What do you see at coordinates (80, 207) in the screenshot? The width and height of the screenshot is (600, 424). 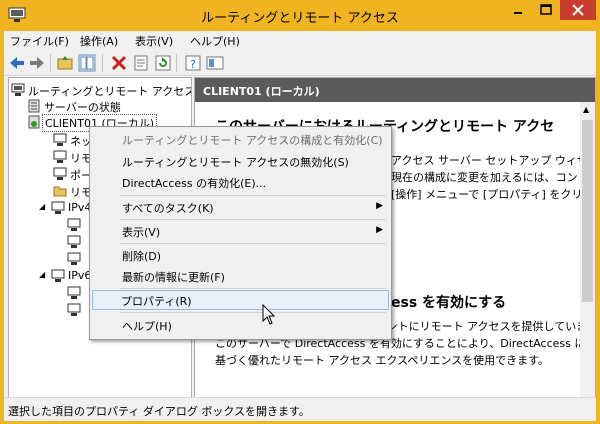 I see `tree-label: IPv4` at bounding box center [80, 207].